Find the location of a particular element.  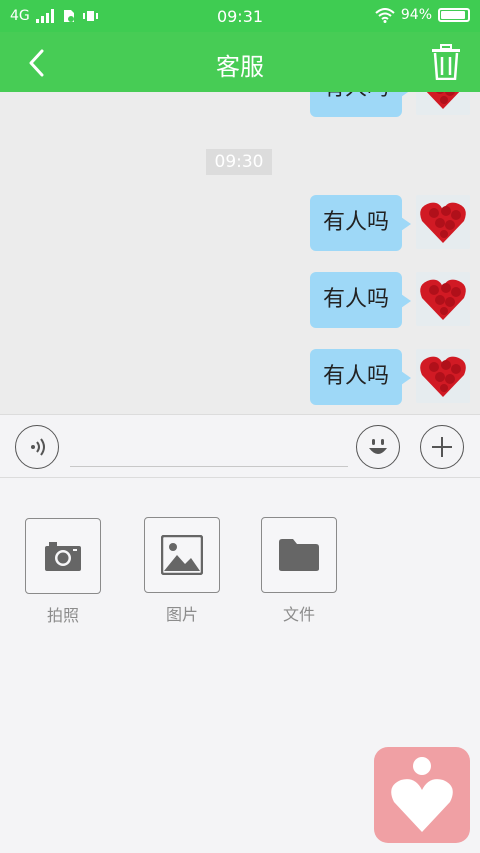

battery-fill is located at coordinates (453, 15).